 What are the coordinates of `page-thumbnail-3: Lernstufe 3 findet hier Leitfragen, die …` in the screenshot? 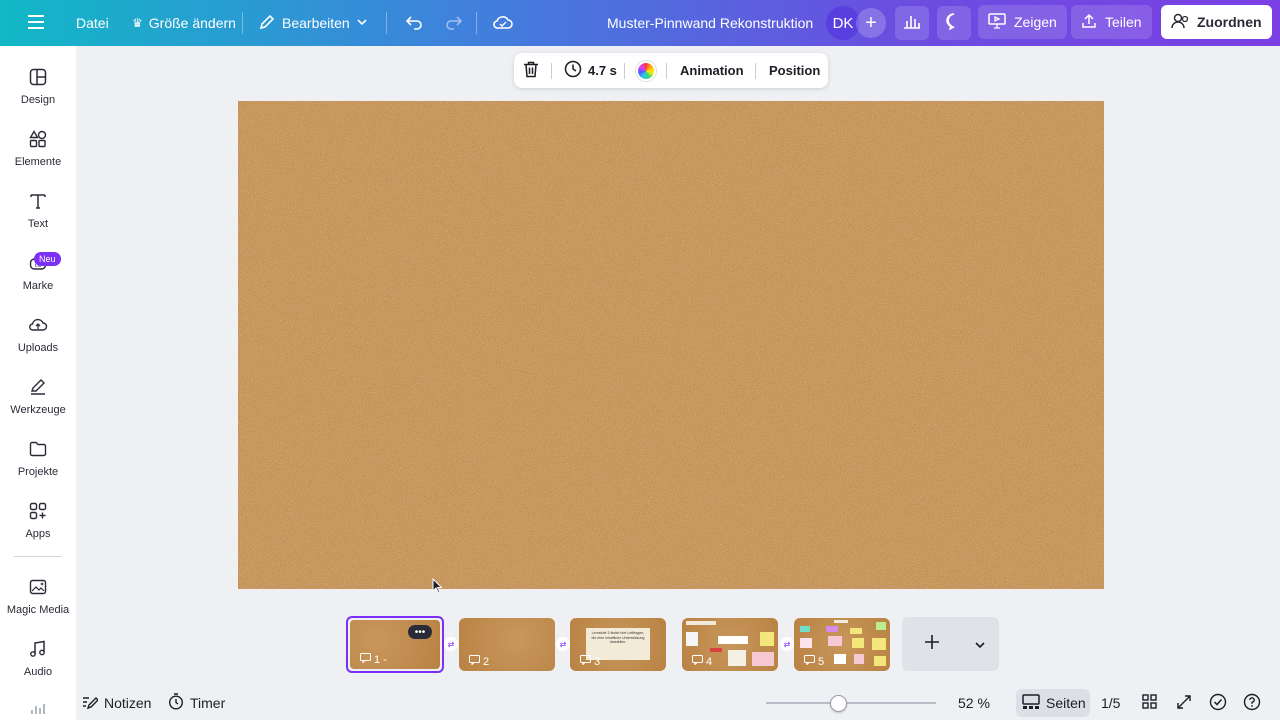 It's located at (618, 644).